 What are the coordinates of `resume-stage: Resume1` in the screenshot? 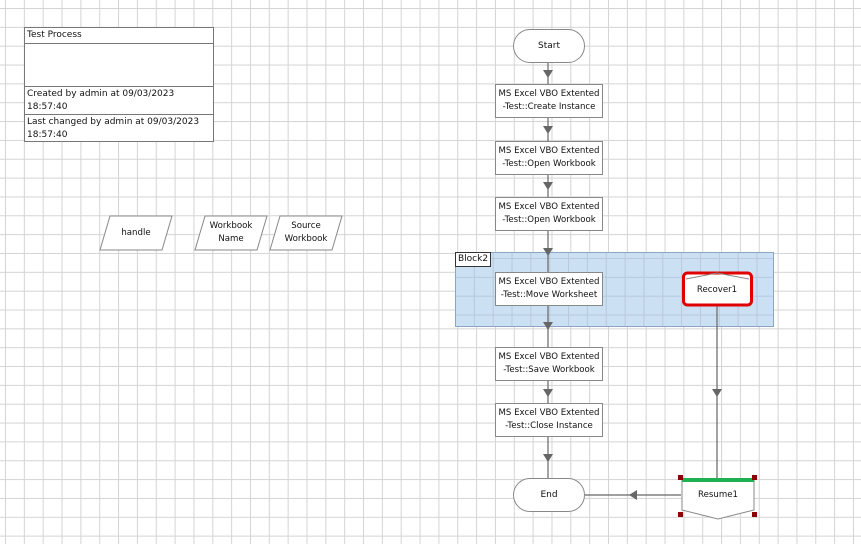 It's located at (718, 495).